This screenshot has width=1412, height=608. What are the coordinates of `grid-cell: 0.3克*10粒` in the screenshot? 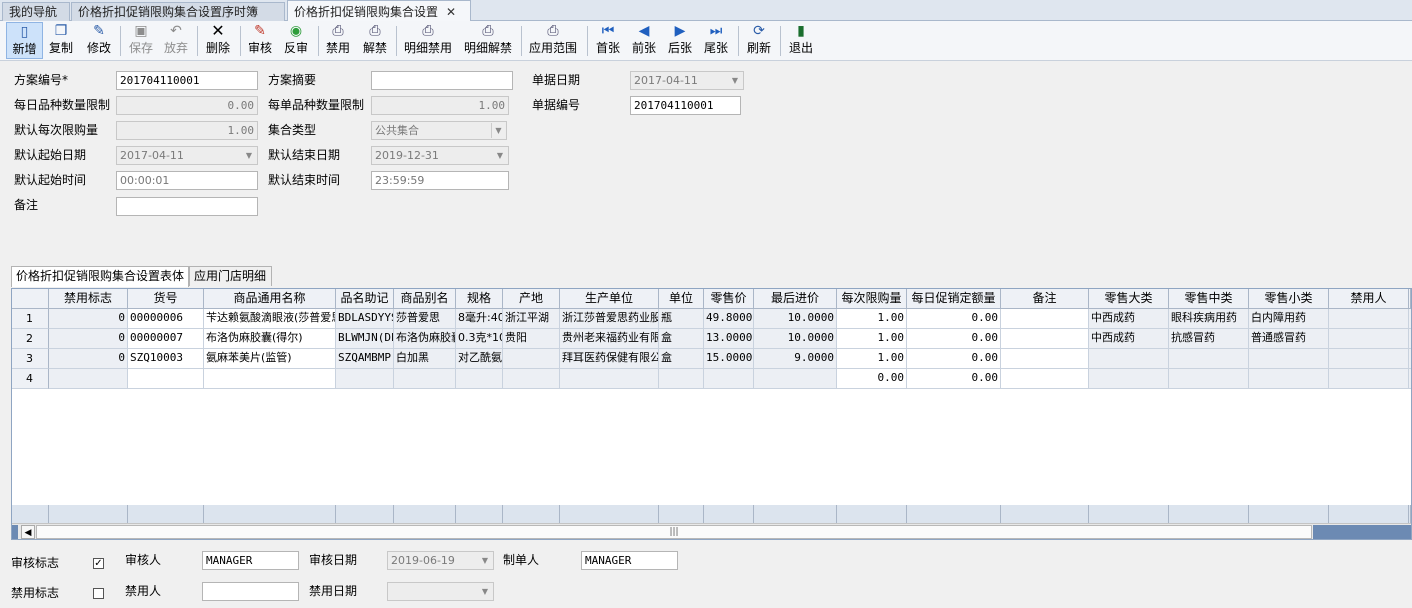 It's located at (479, 339).